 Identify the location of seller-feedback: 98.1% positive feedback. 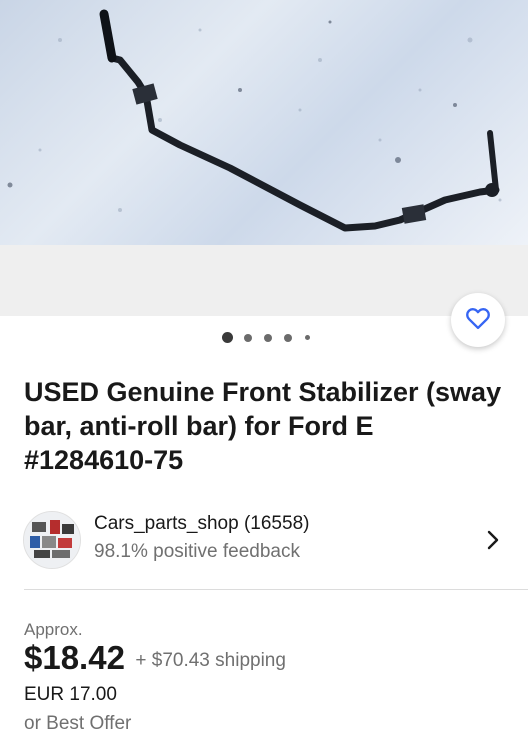
(197, 551).